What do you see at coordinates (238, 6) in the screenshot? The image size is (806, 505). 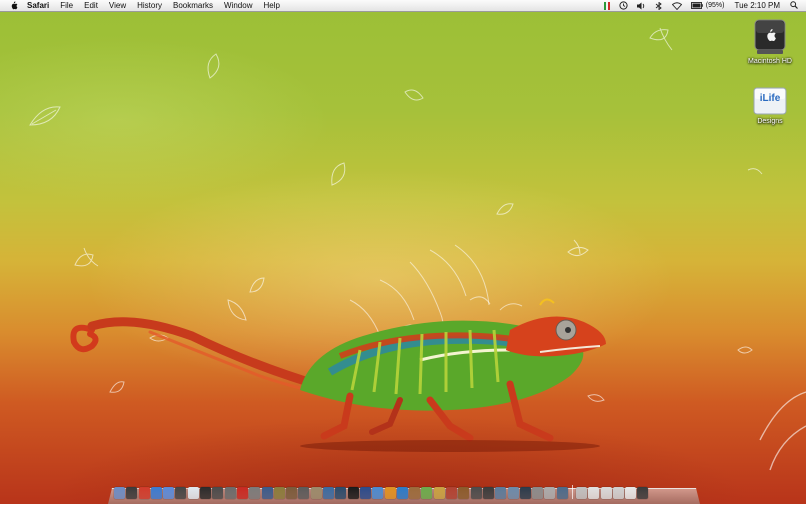 I see `menu-window: Window` at bounding box center [238, 6].